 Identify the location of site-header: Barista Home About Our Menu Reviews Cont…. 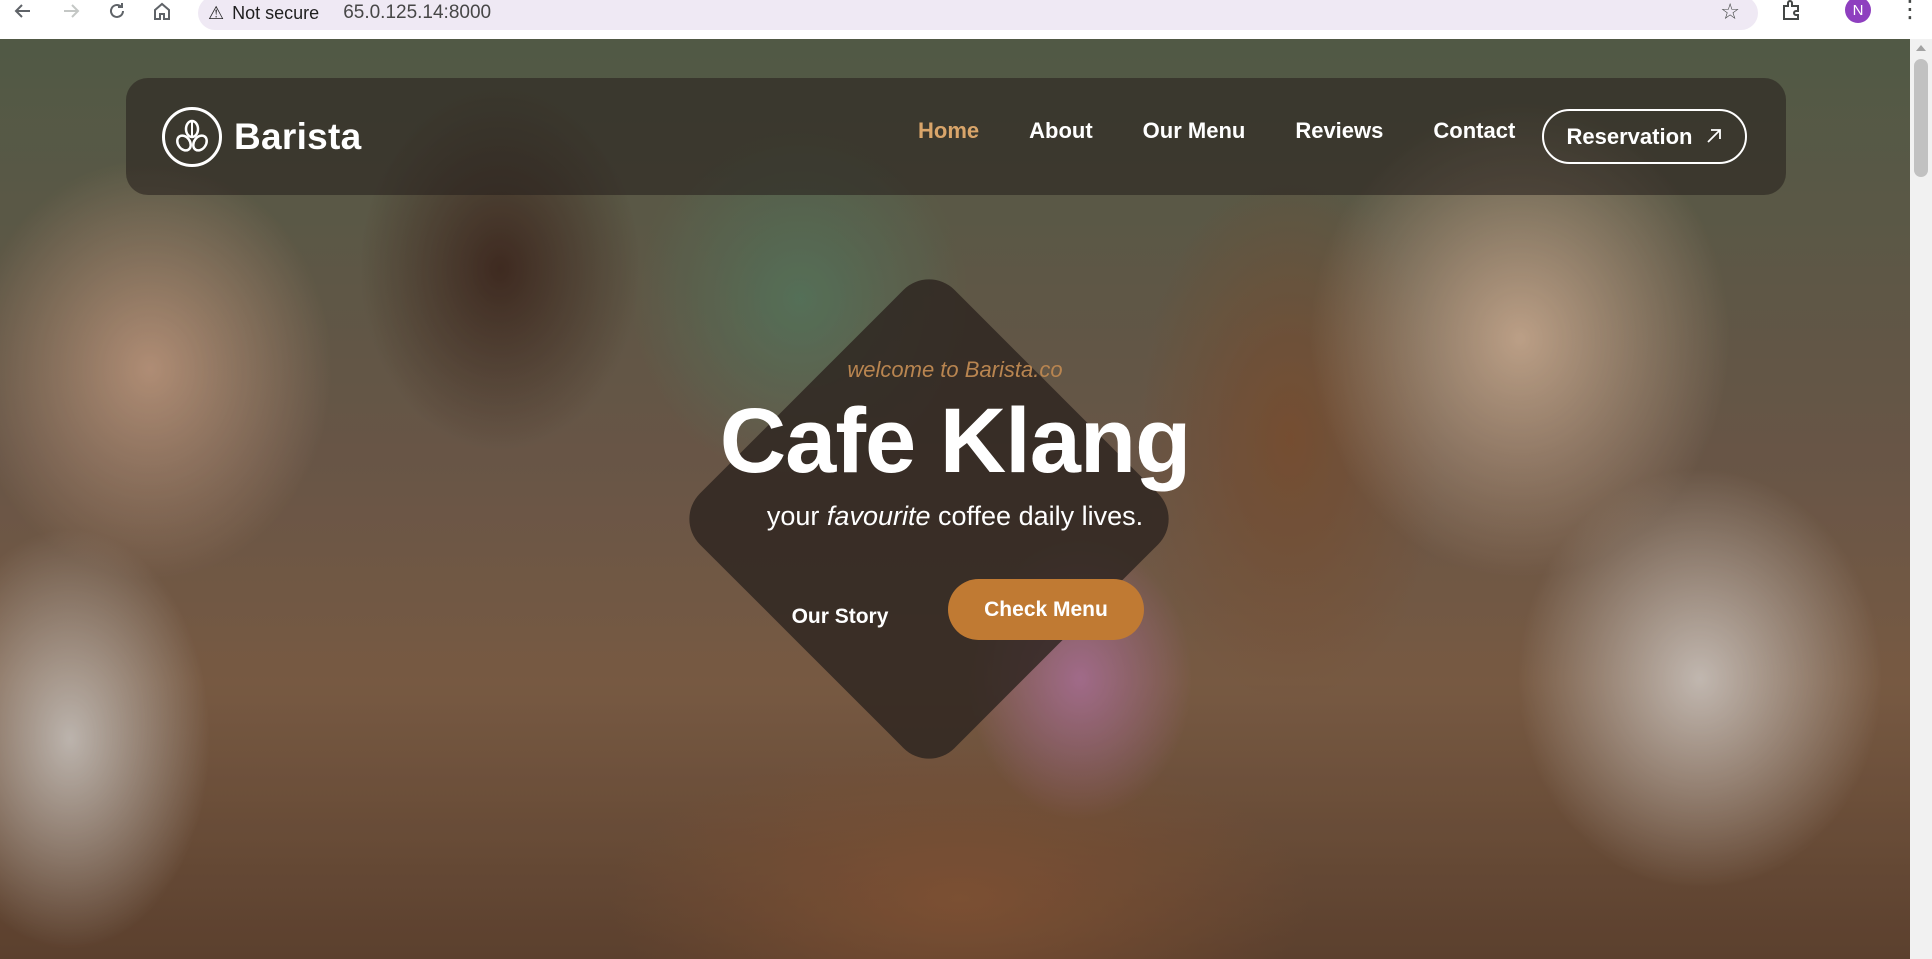
(956, 136).